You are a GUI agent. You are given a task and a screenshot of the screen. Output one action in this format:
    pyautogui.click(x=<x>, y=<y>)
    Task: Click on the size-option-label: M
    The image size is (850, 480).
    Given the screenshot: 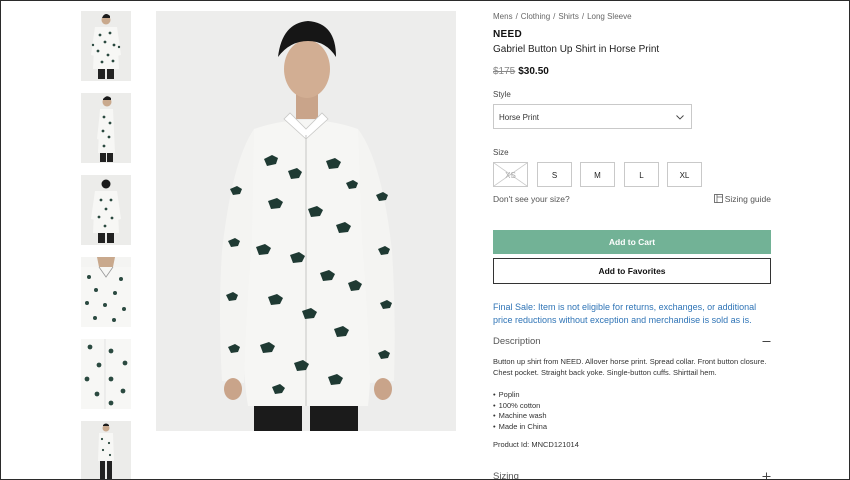 What is the action you would take?
    pyautogui.click(x=597, y=175)
    